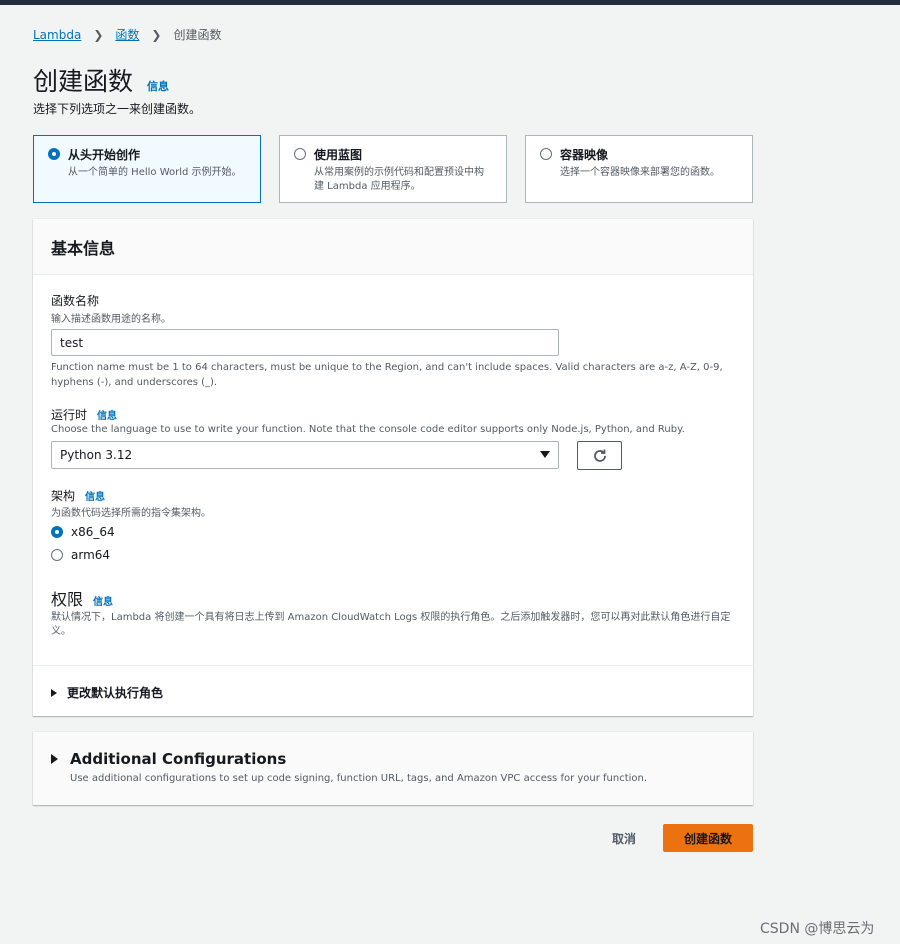 The image size is (900, 944). Describe the element at coordinates (83, 248) in the screenshot. I see `panel-title: 基本信息` at that location.